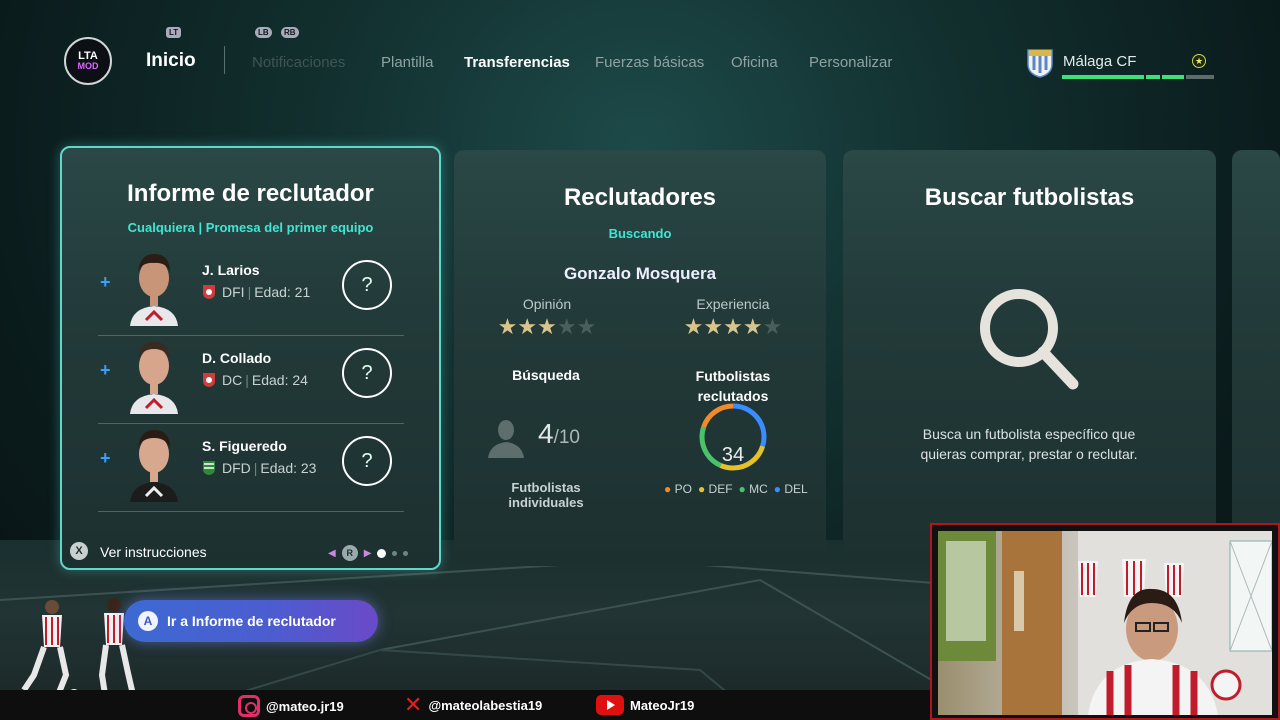 Image resolution: width=1280 pixels, height=720 pixels. What do you see at coordinates (413, 704) in the screenshot?
I see `x-logo-icon: ✕` at bounding box center [413, 704].